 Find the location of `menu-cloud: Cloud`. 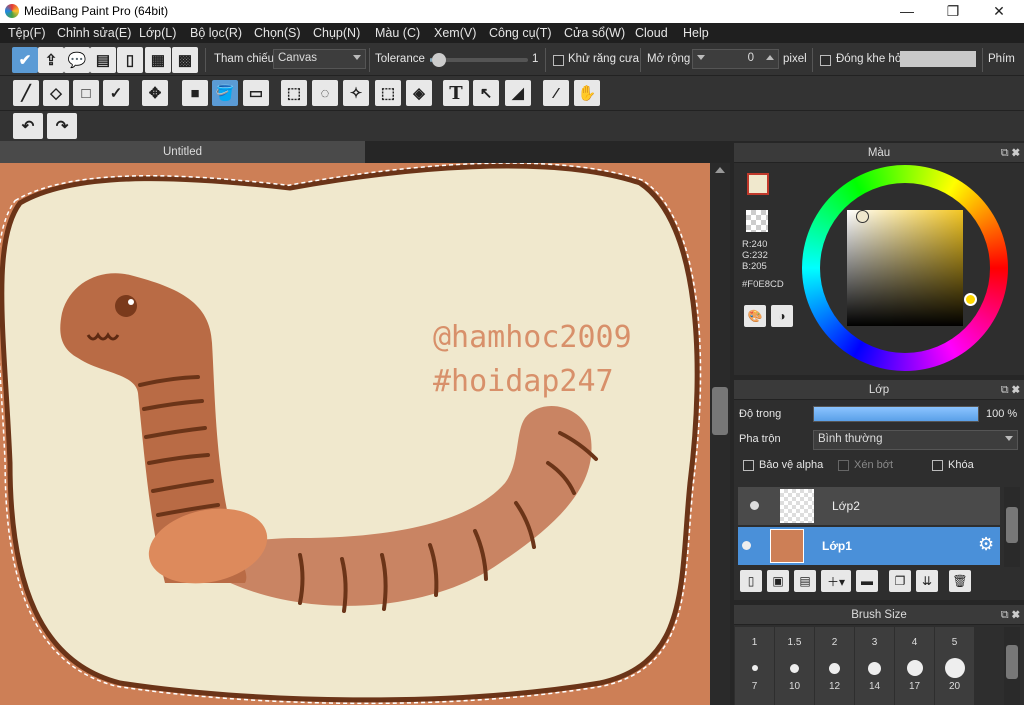

menu-cloud: Cloud is located at coordinates (651, 33).